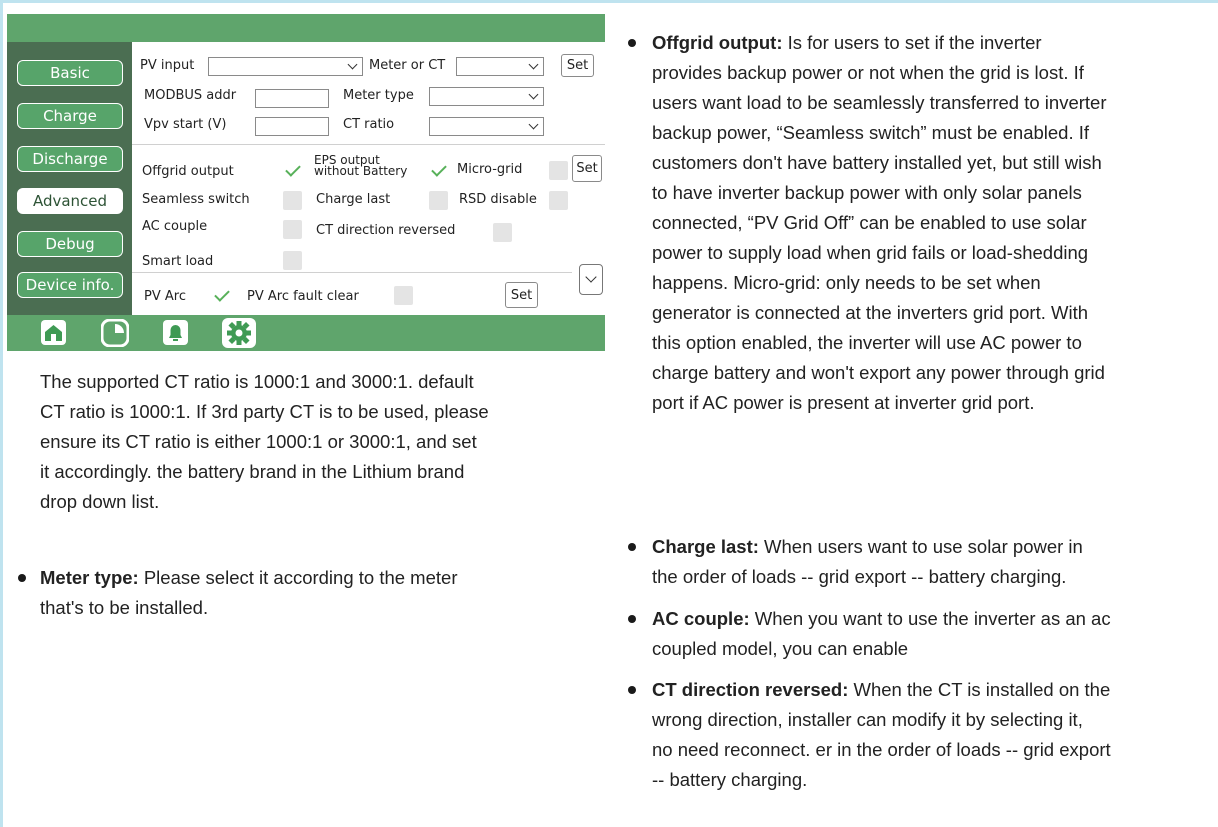 This screenshot has width=1218, height=827. I want to click on gear-icon, so click(239, 335).